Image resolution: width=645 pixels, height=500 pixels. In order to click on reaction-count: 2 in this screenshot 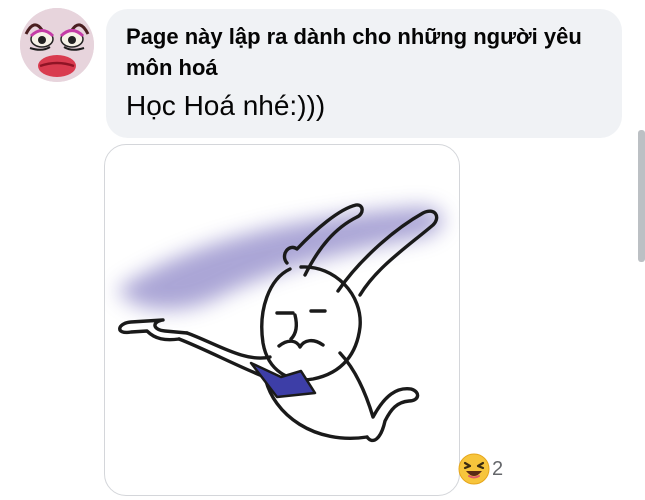, I will do `click(498, 468)`.